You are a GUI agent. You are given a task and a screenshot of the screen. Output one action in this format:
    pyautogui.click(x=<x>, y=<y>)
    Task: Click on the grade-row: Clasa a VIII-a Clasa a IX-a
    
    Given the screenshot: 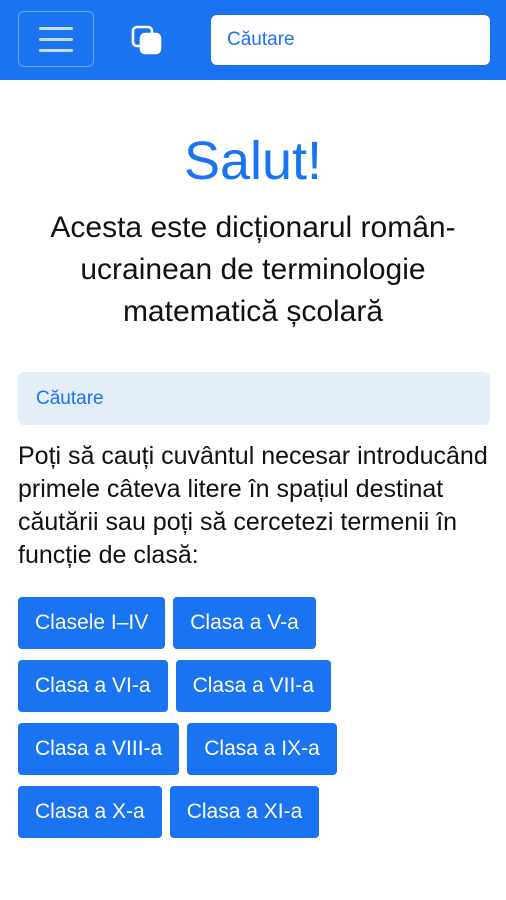 What is the action you would take?
    pyautogui.click(x=177, y=749)
    